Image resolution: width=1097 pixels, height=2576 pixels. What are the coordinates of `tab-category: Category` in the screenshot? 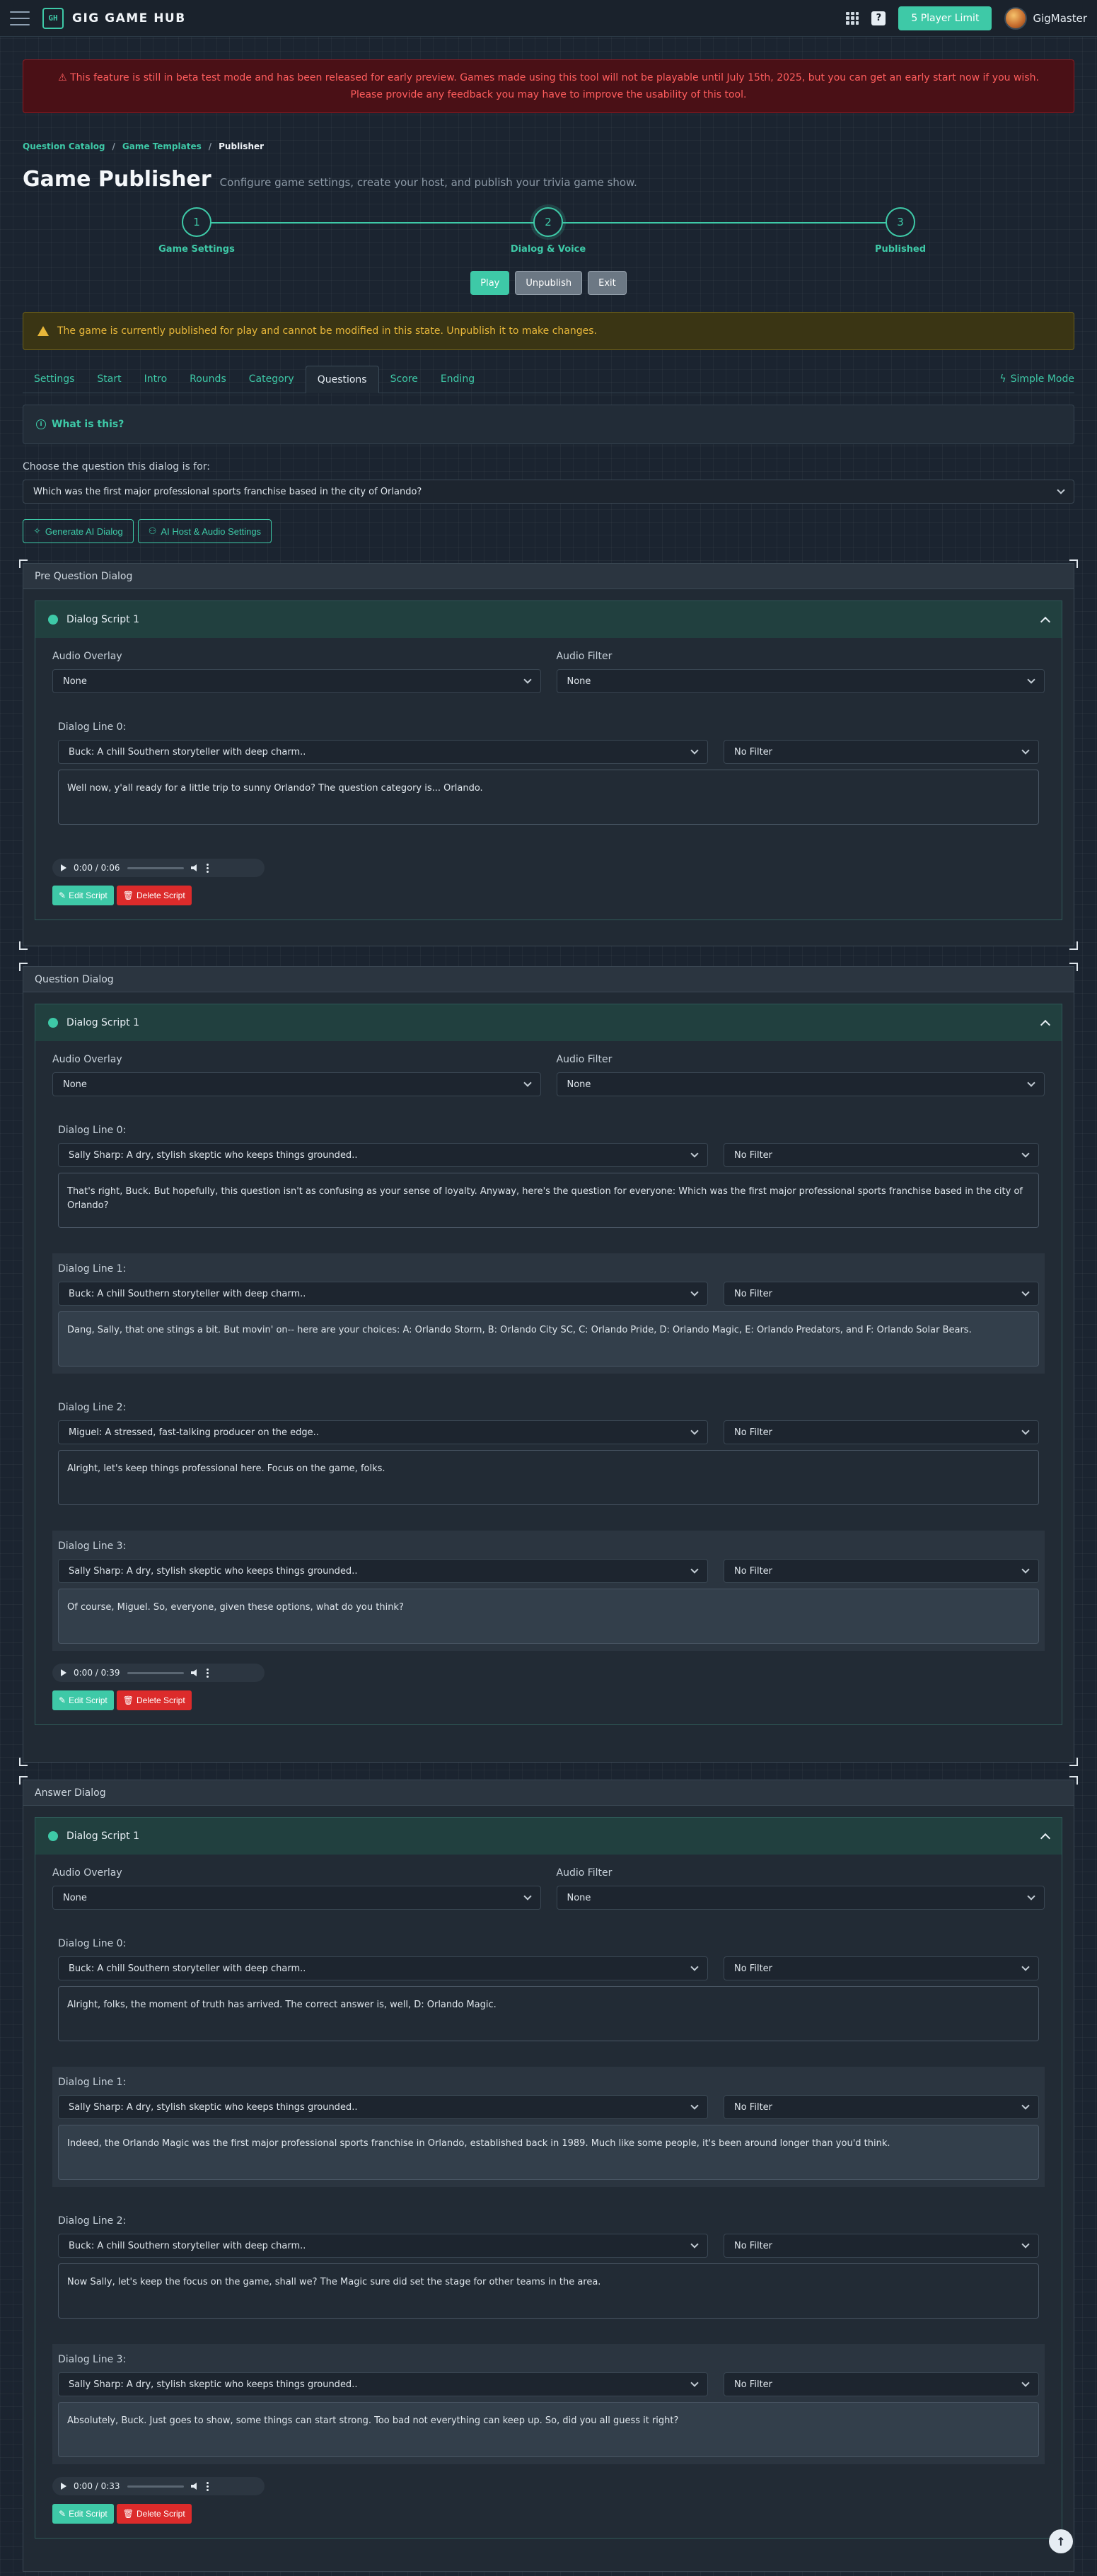 It's located at (272, 379).